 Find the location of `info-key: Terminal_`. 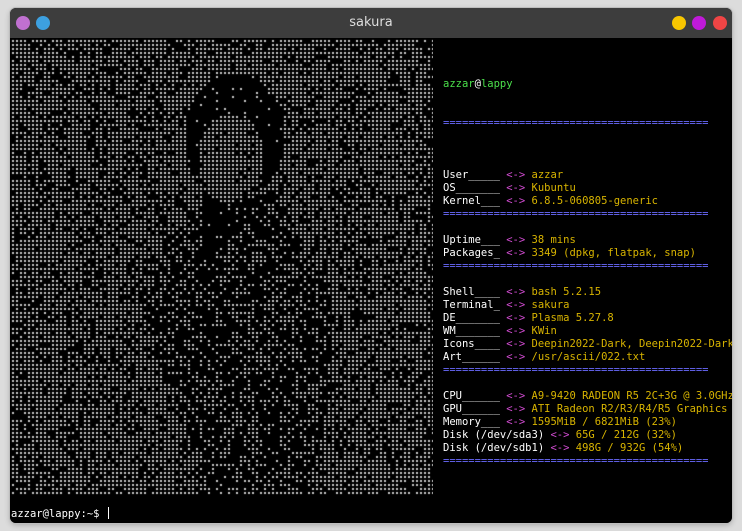

info-key: Terminal_ is located at coordinates (471, 305).